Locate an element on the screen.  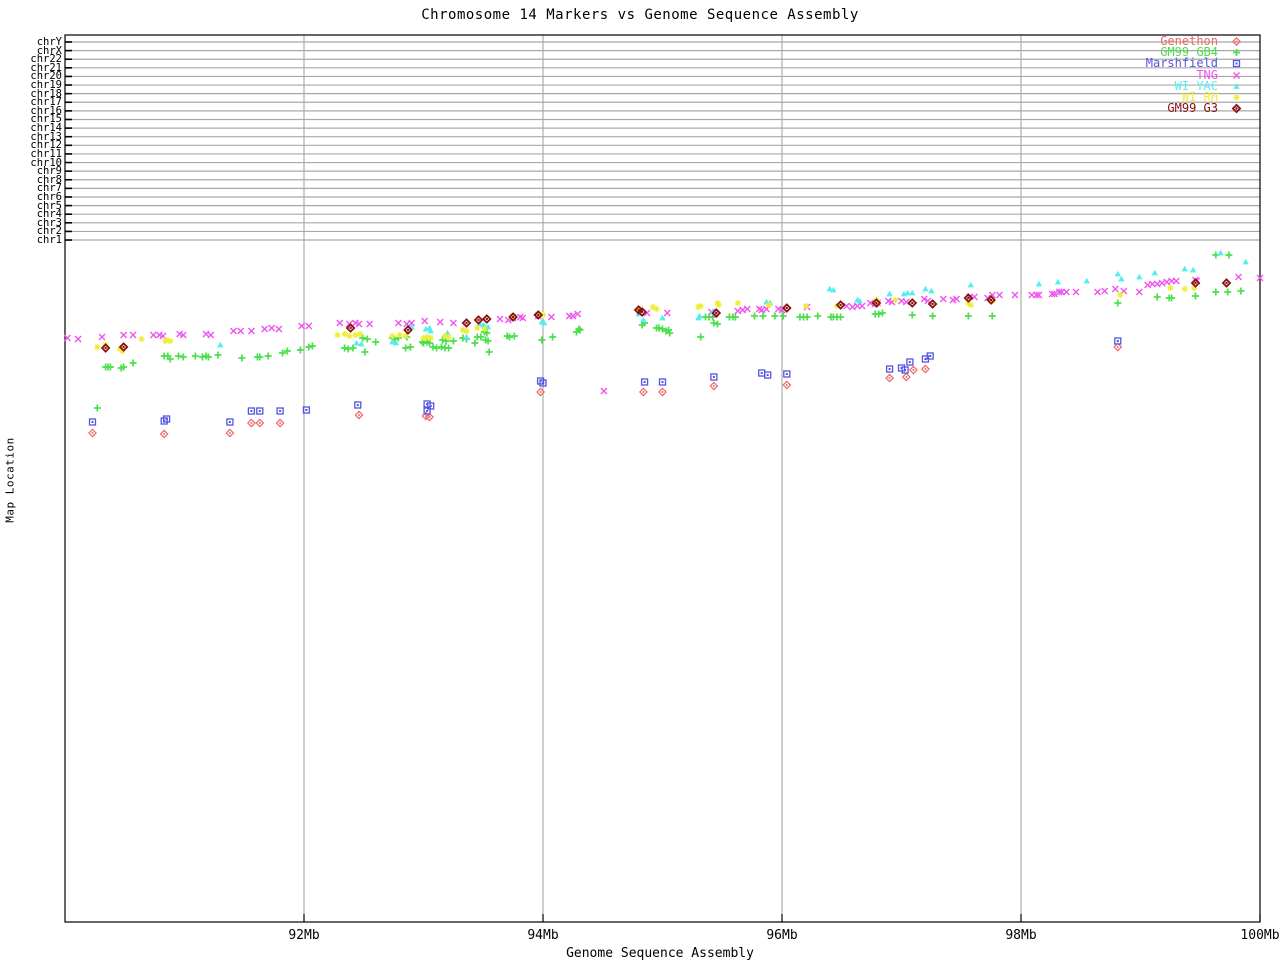
legend-label: GM99 G3 is located at coordinates (1192, 108).